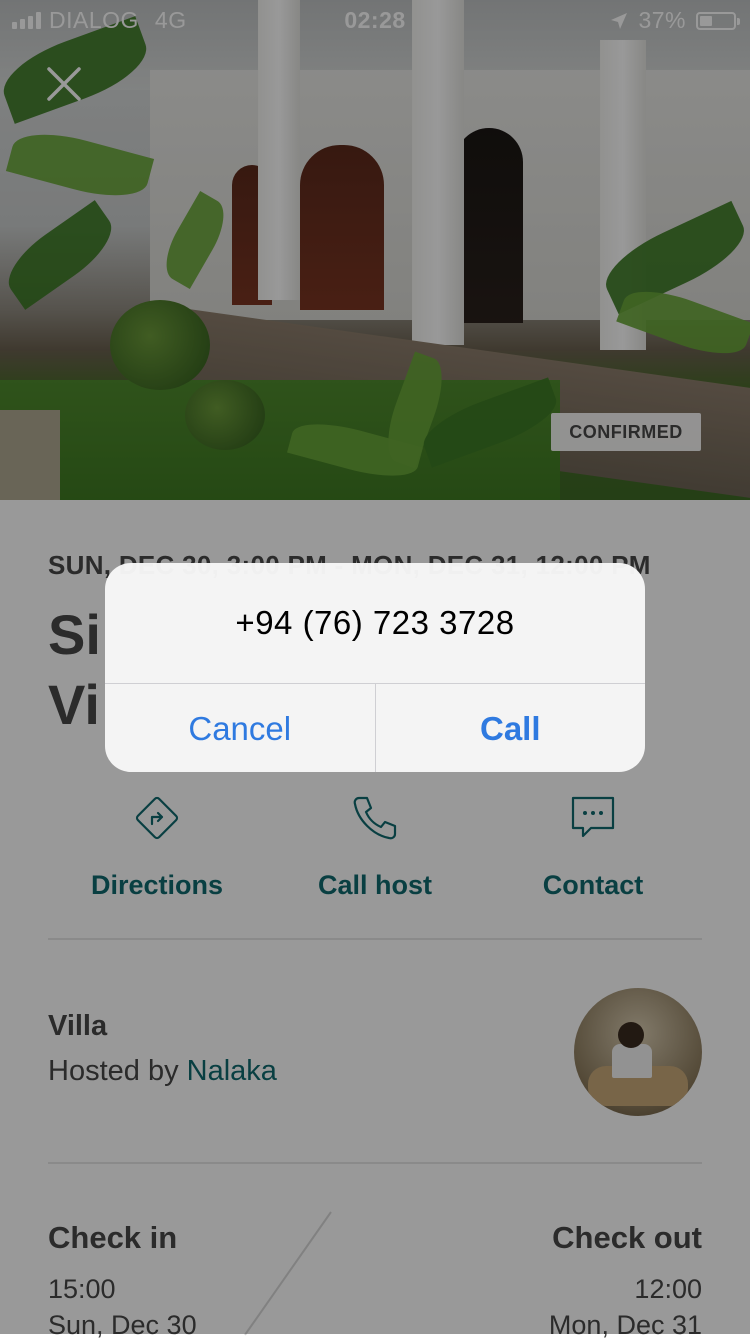 This screenshot has width=750, height=1341. I want to click on call-alert-dialog: +94 (76) 723 3728 Cancel Call, so click(375, 667).